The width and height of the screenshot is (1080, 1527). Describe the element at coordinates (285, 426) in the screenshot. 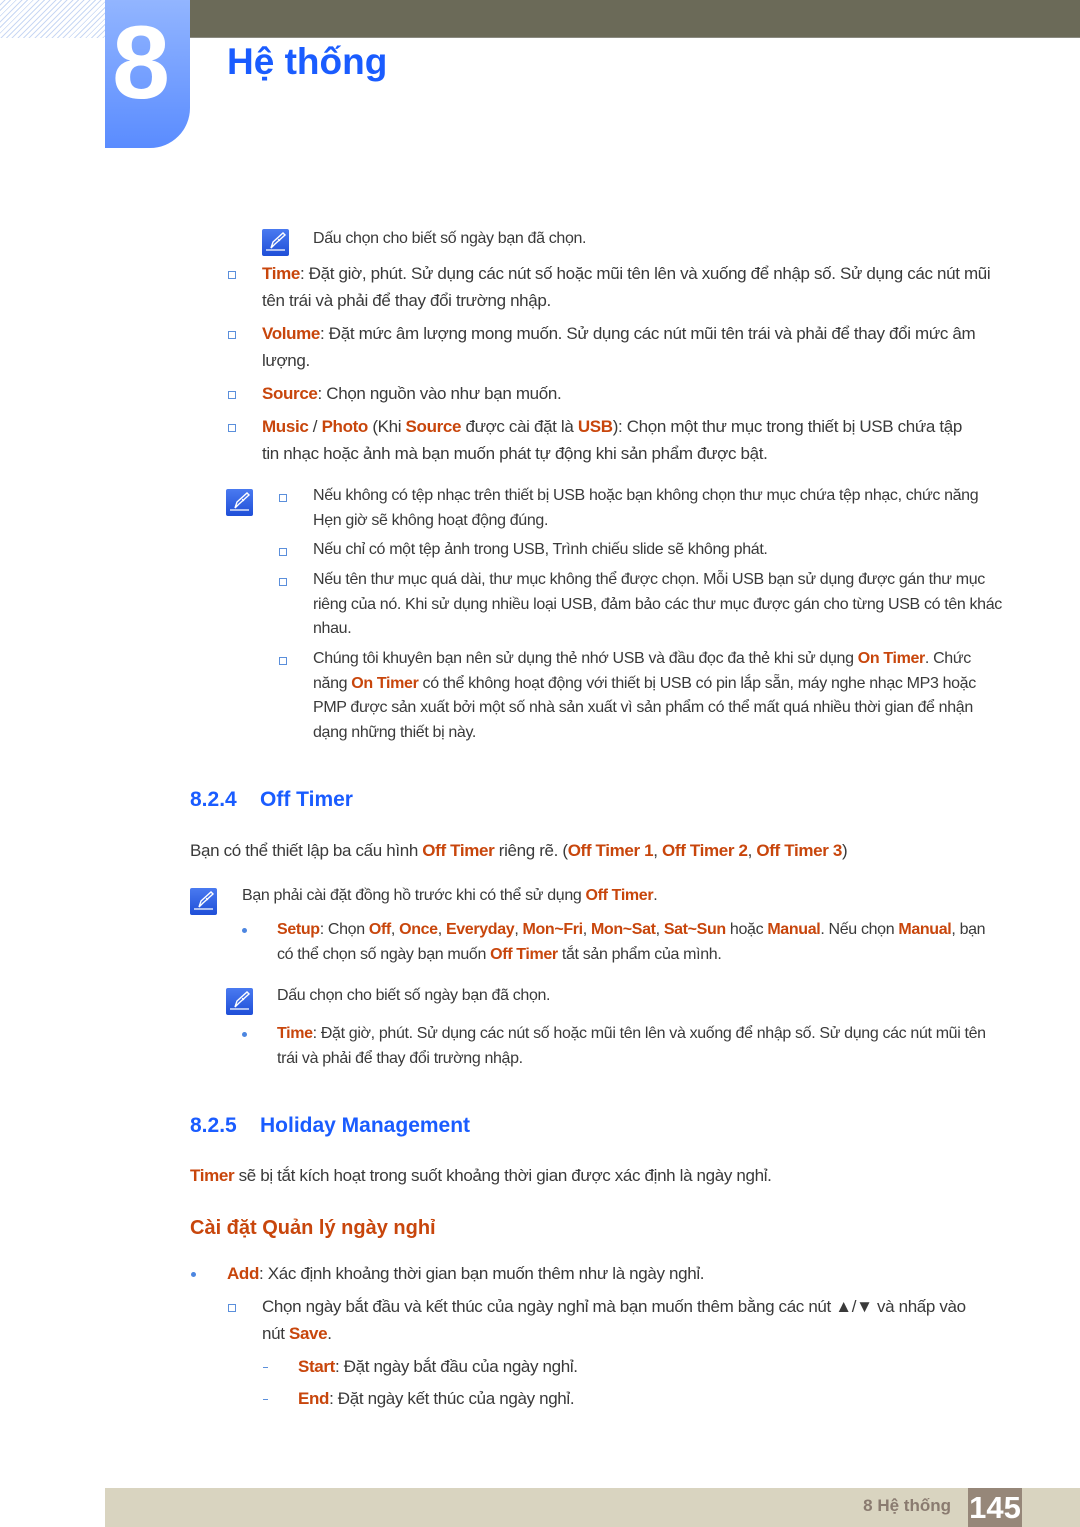

I see `highlighted-term: Music` at that location.